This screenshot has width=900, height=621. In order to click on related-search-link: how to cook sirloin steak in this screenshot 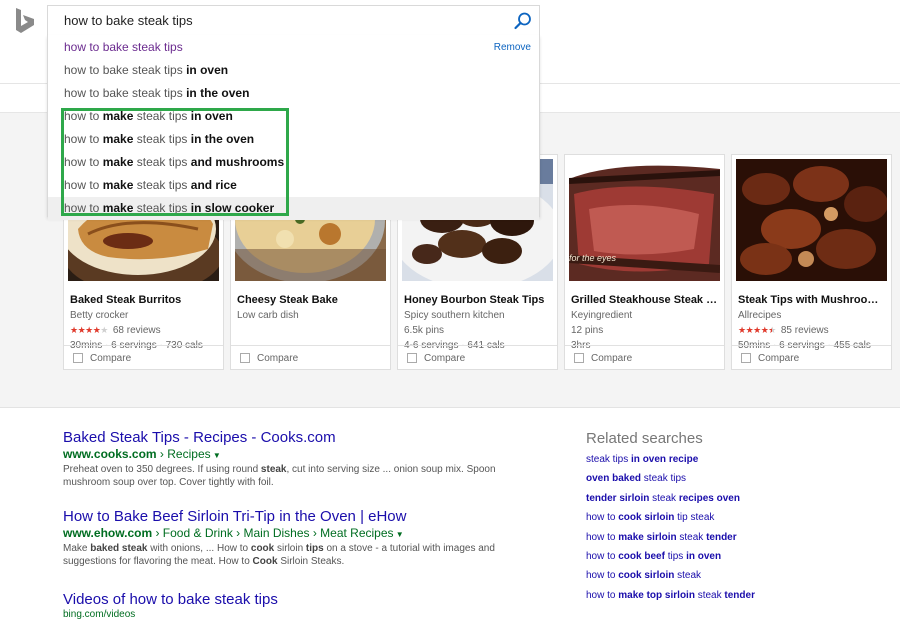, I will do `click(643, 575)`.